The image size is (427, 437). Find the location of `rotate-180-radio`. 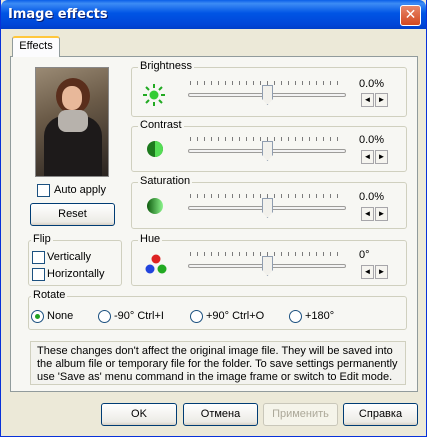

rotate-180-radio is located at coordinates (295, 316).